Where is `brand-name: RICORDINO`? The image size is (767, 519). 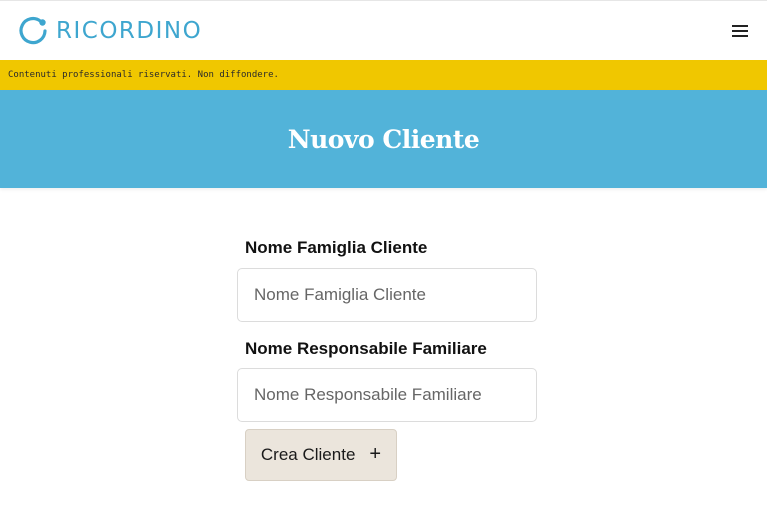
brand-name: RICORDINO is located at coordinates (129, 31).